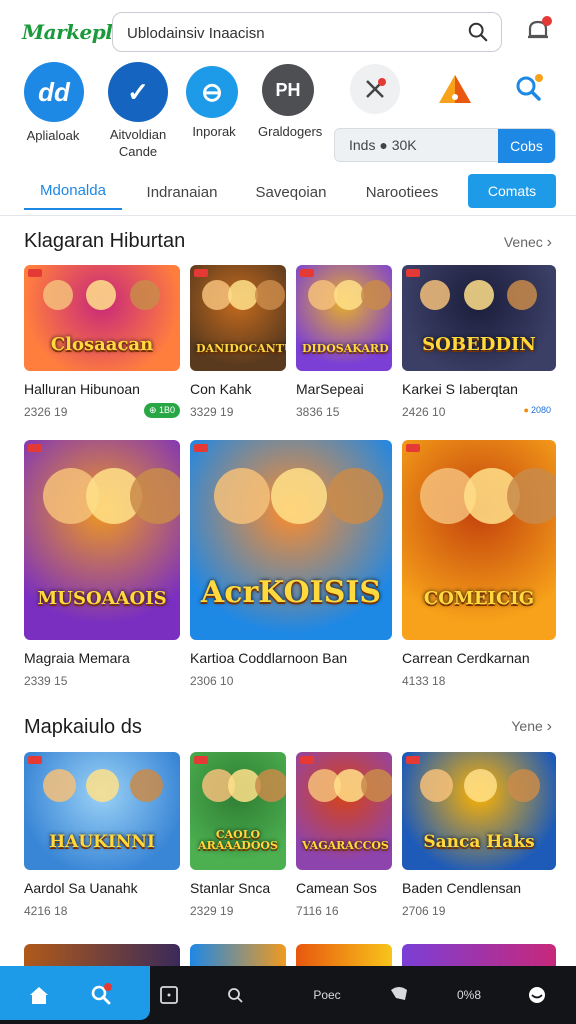 The width and height of the screenshot is (576, 1024). I want to click on game-thumbnail: DIDOSAKARD, so click(344, 318).